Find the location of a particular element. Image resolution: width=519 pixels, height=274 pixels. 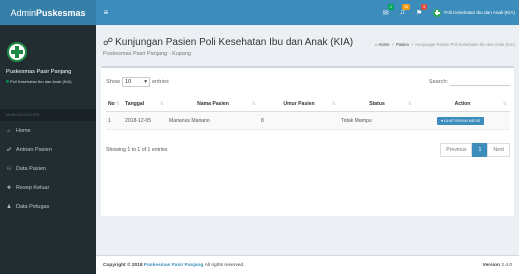

table-search: Search: is located at coordinates (469, 82).